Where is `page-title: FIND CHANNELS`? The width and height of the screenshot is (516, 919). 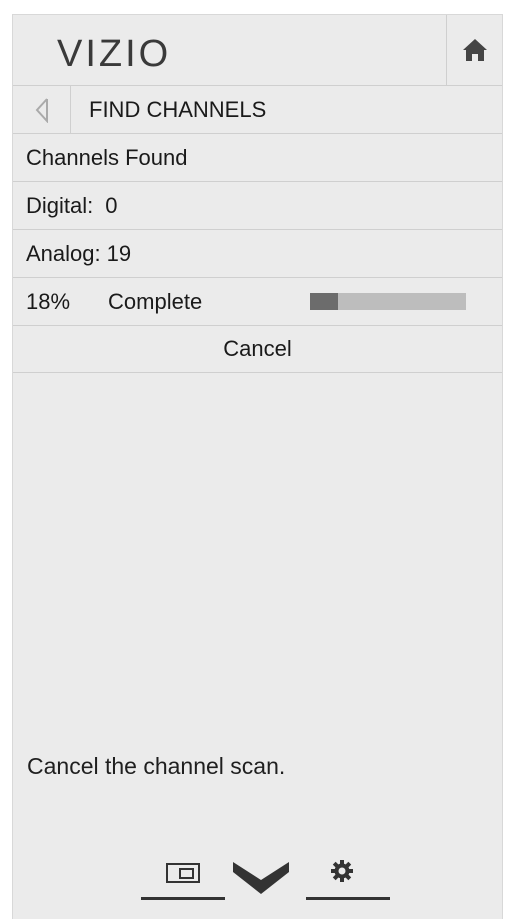
page-title: FIND CHANNELS is located at coordinates (178, 109).